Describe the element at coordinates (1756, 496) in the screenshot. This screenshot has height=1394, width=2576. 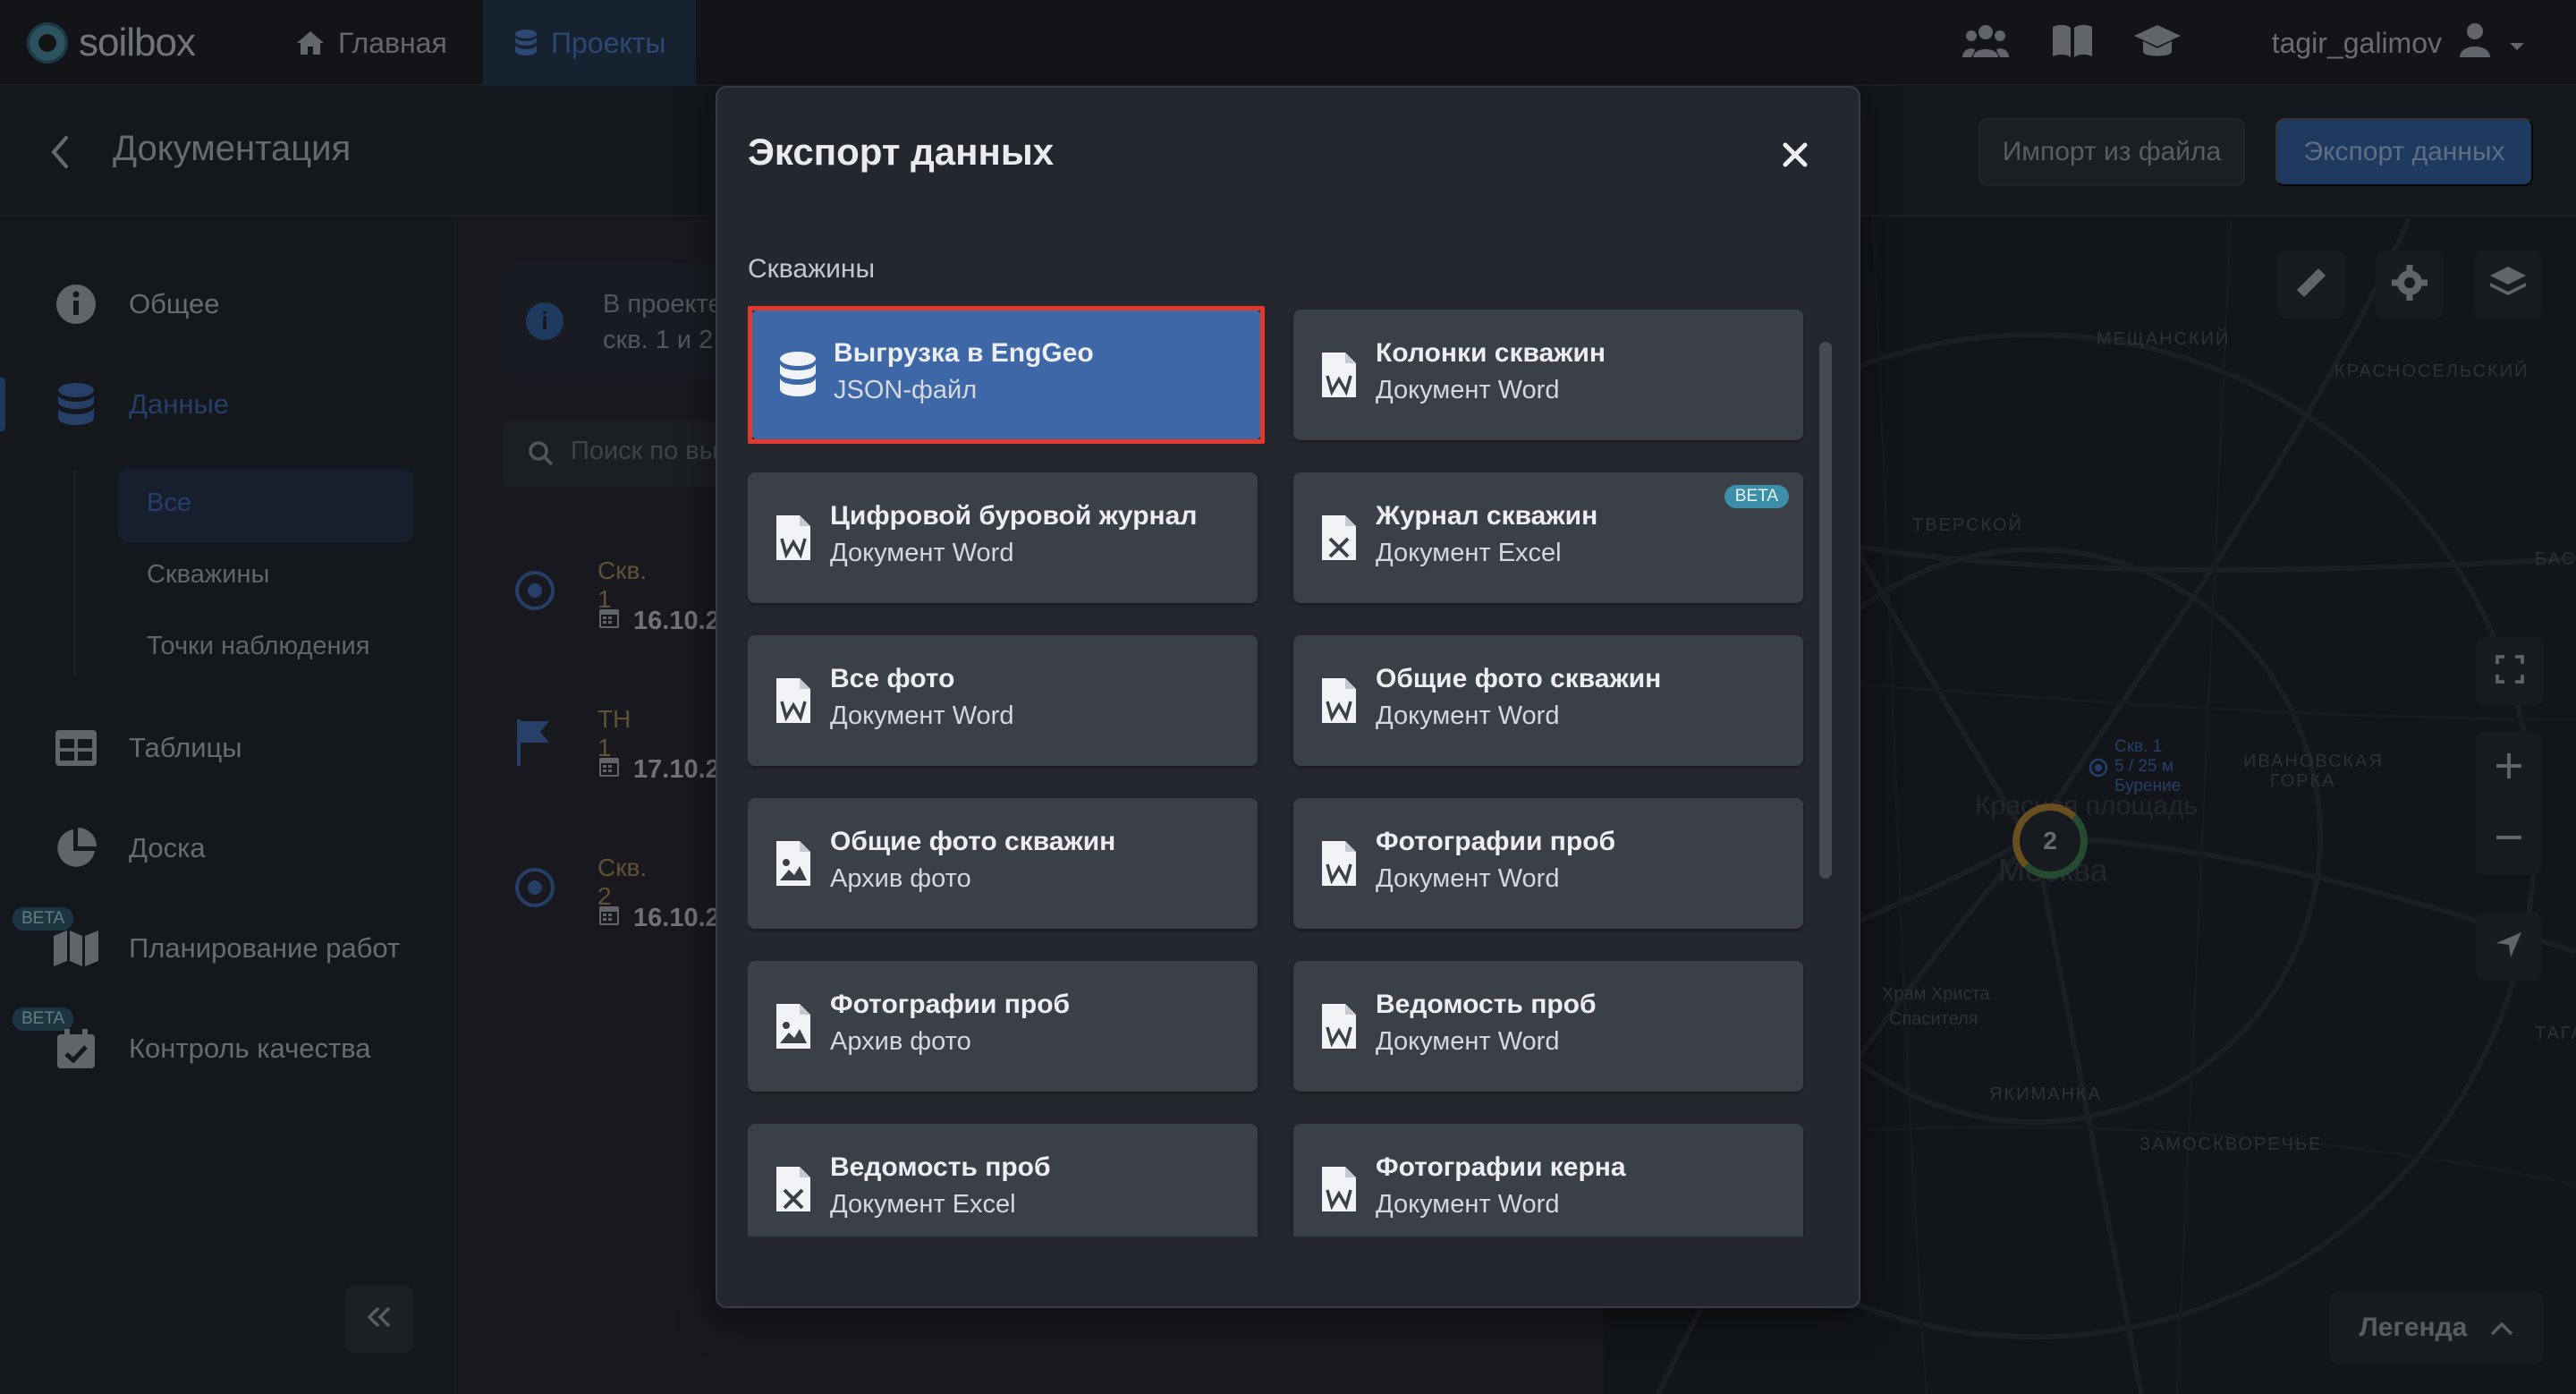
I see `beta-badge: BETA` at that location.